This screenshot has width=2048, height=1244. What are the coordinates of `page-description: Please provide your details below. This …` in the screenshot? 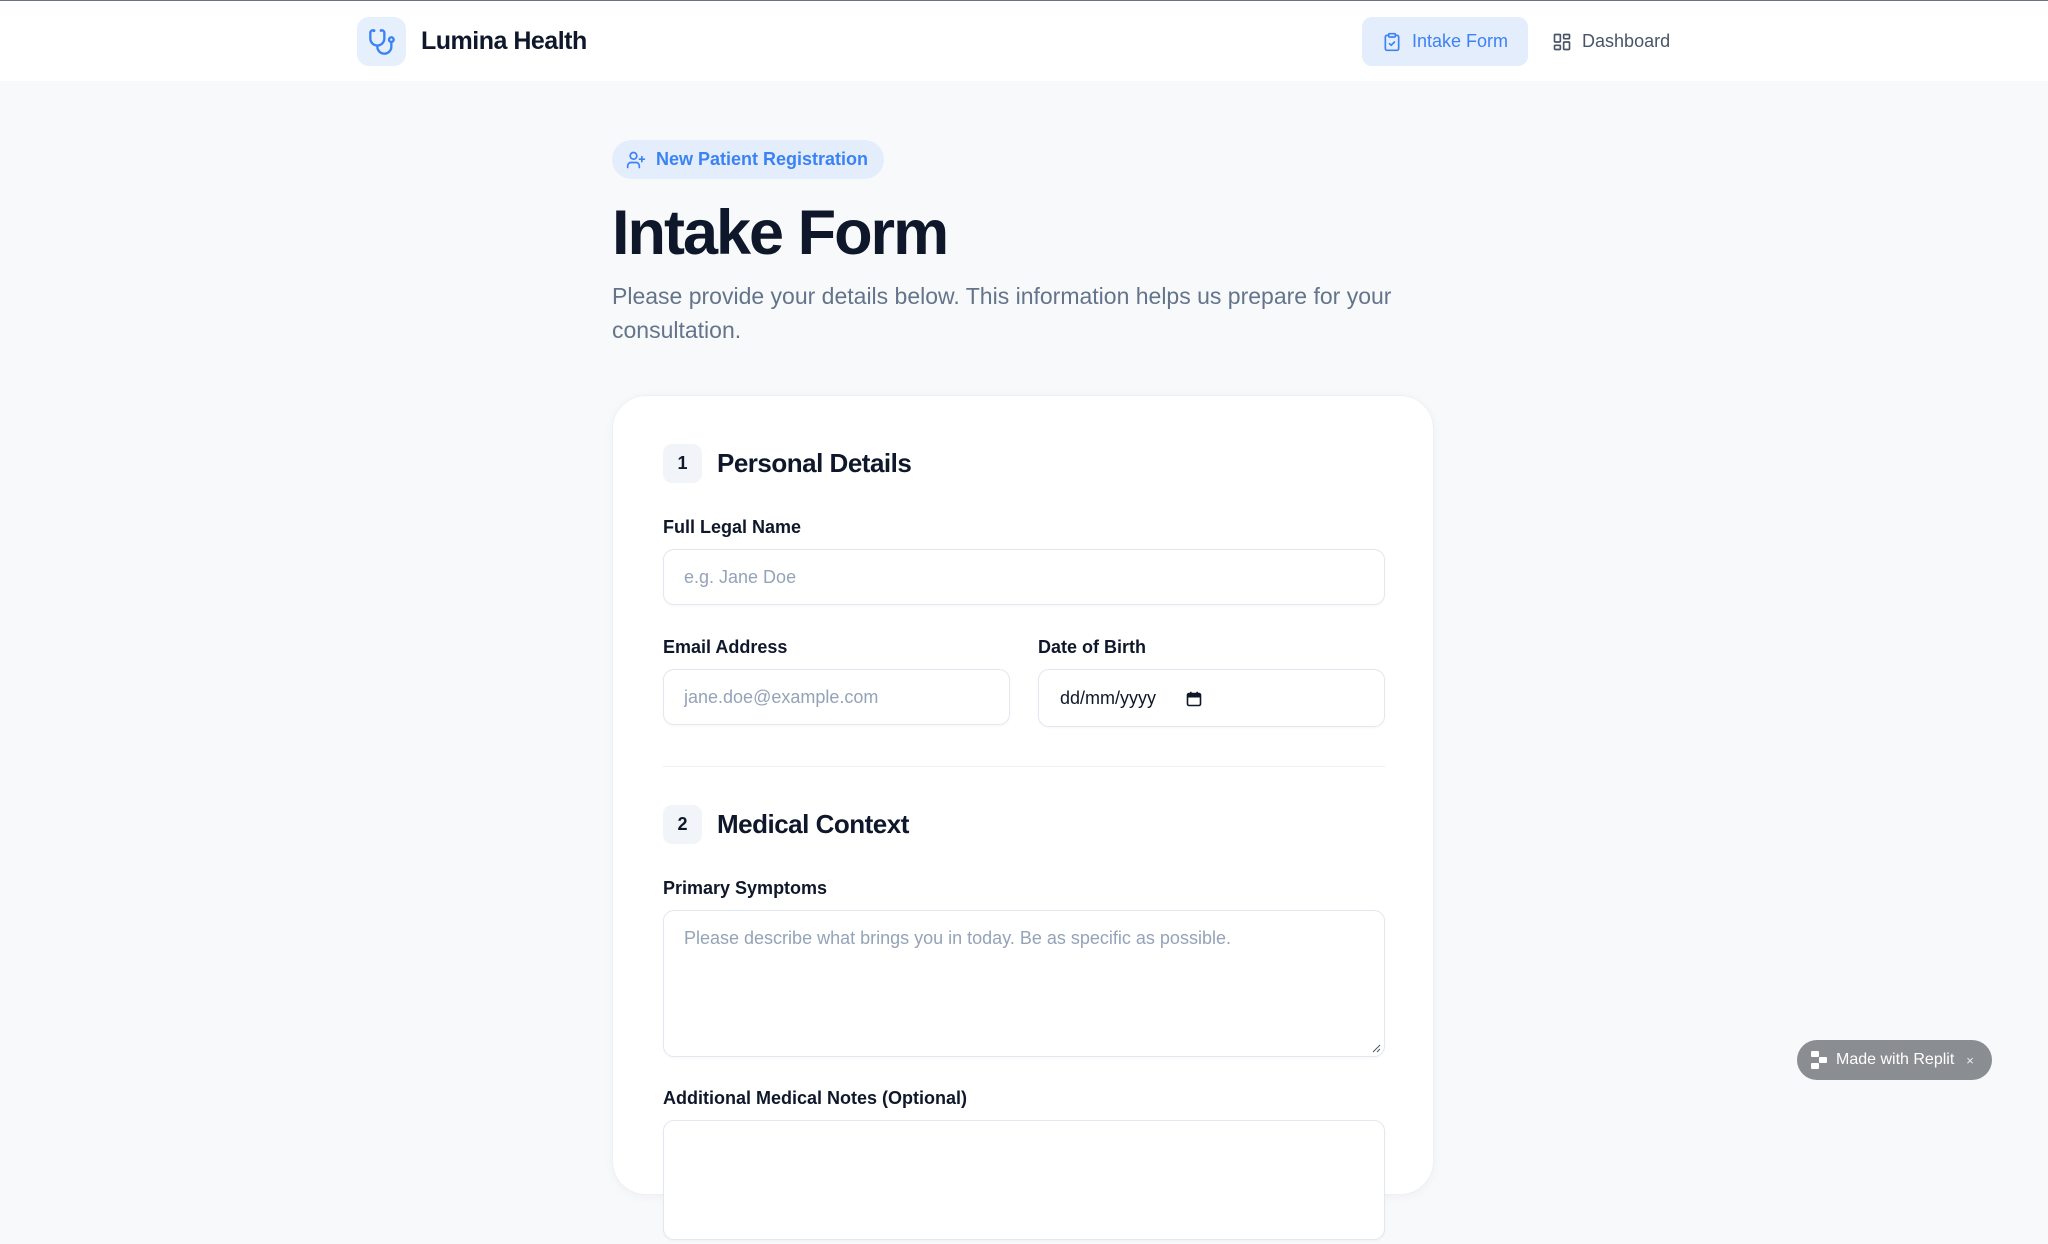 It's located at (1002, 313).